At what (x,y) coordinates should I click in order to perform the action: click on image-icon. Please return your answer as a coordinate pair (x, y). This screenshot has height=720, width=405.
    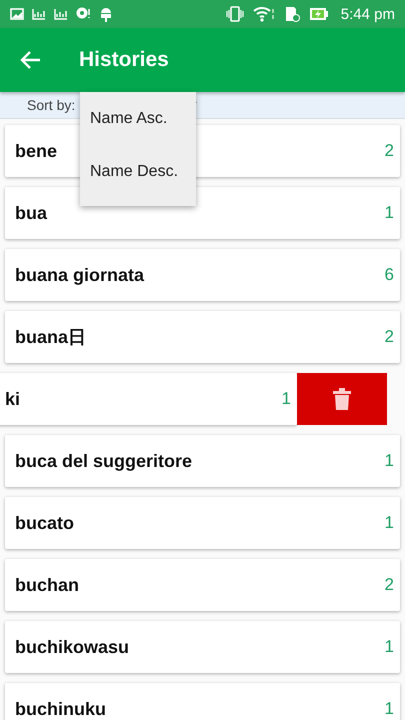
    Looking at the image, I should click on (17, 14).